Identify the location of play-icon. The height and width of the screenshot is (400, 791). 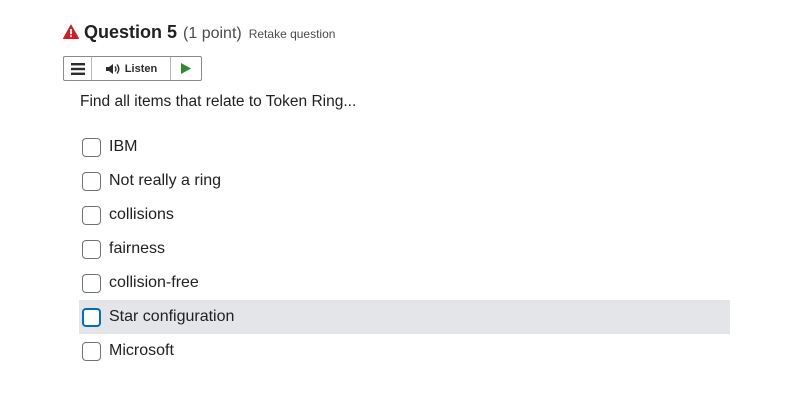
(186, 68).